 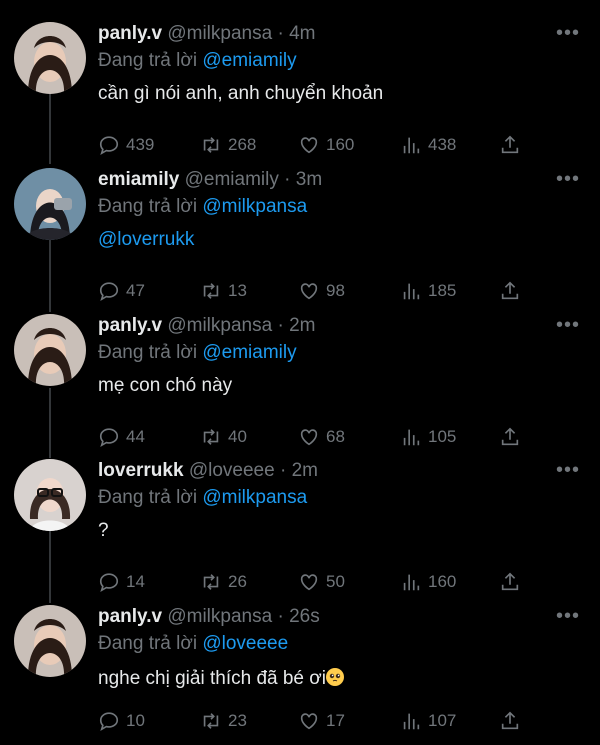 I want to click on reply-count: 439, so click(x=140, y=144).